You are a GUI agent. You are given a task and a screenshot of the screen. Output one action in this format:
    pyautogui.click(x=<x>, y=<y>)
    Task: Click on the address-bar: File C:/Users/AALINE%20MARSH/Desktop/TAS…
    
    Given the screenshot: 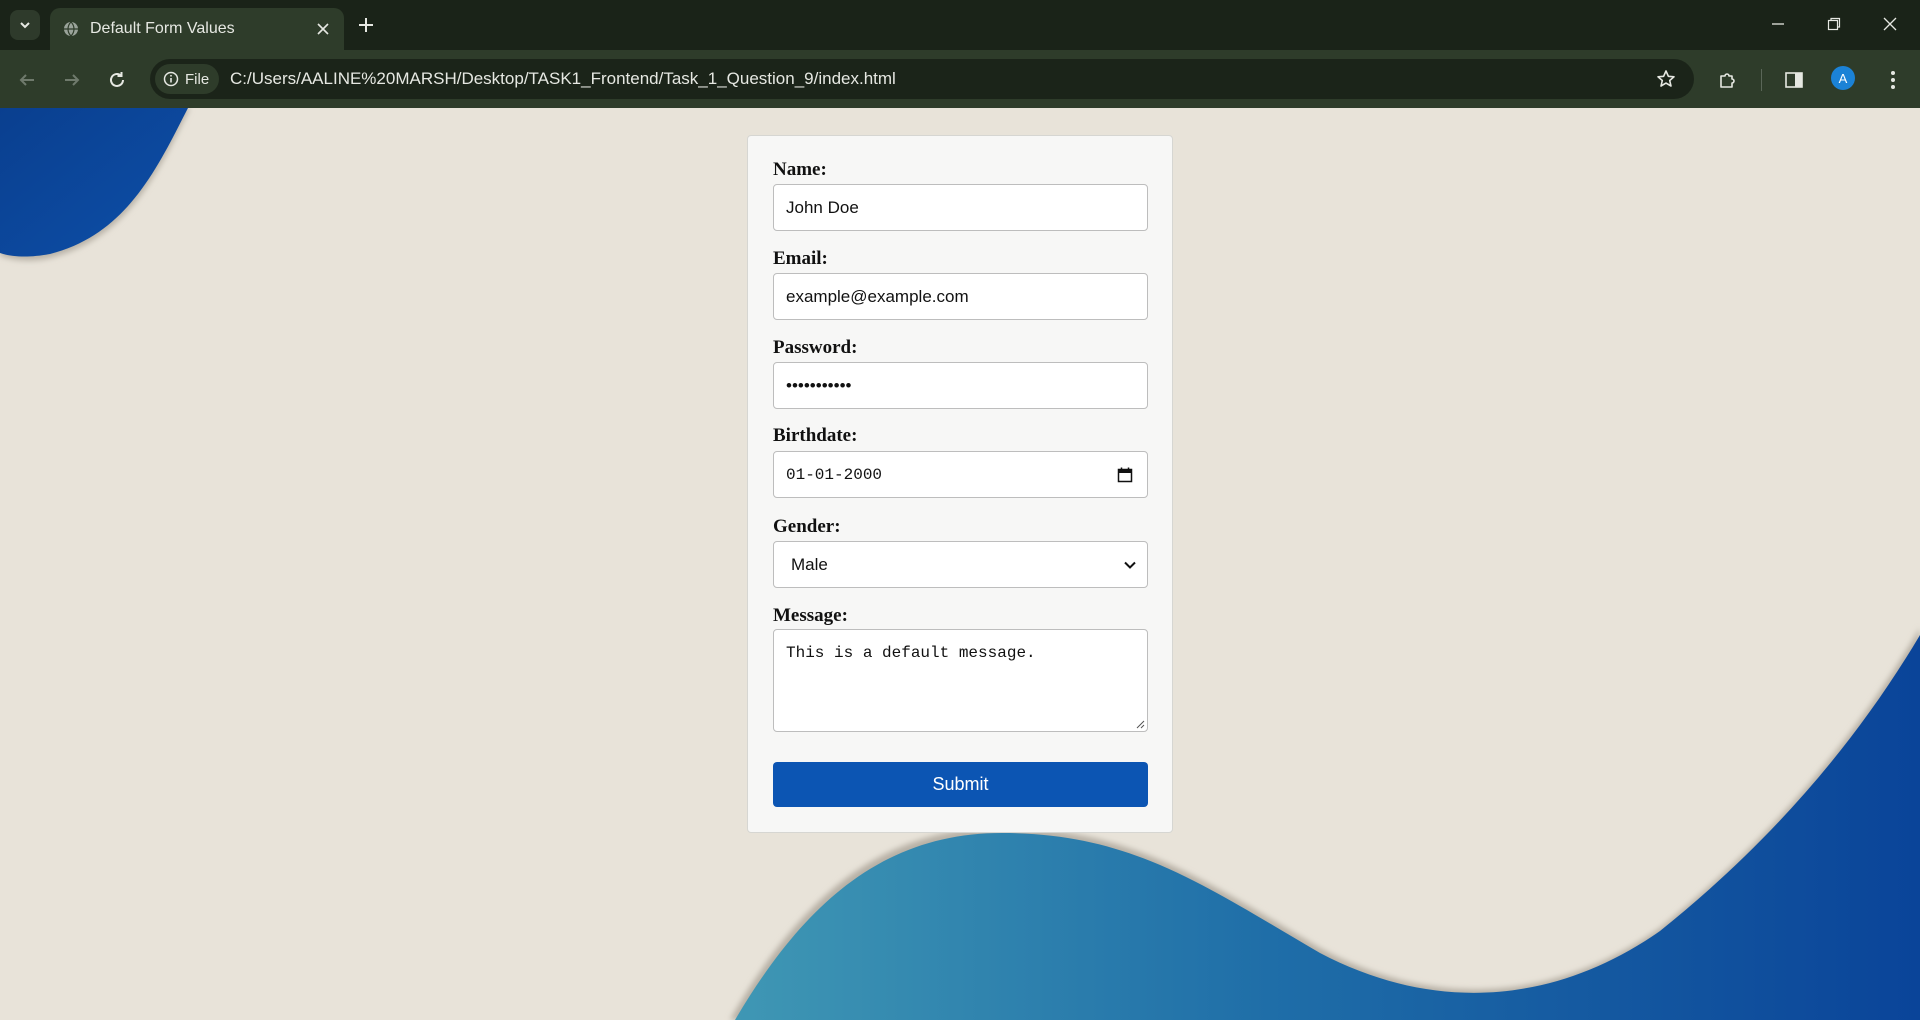 What is the action you would take?
    pyautogui.click(x=922, y=79)
    